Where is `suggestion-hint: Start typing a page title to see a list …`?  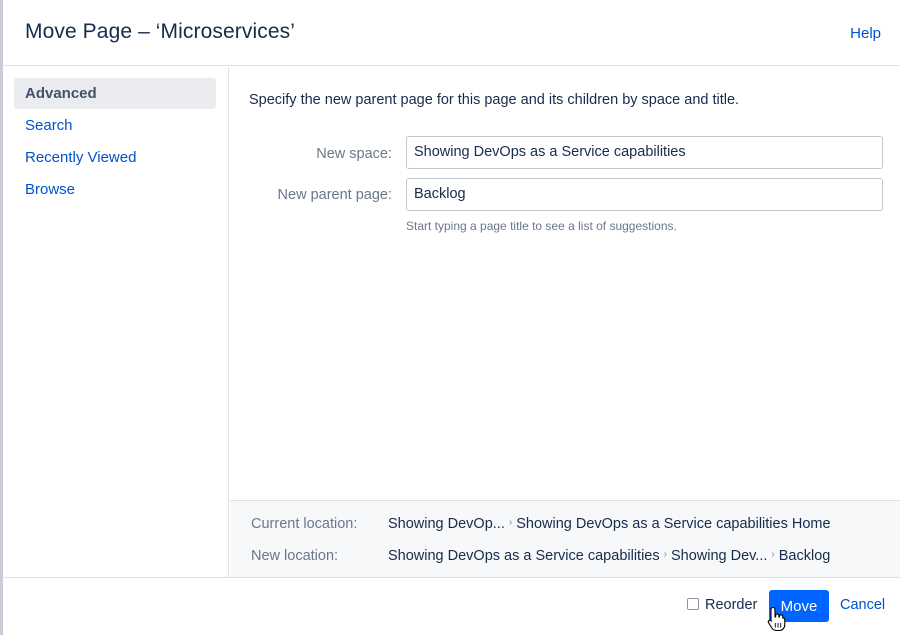 suggestion-hint: Start typing a page title to see a list … is located at coordinates (541, 226).